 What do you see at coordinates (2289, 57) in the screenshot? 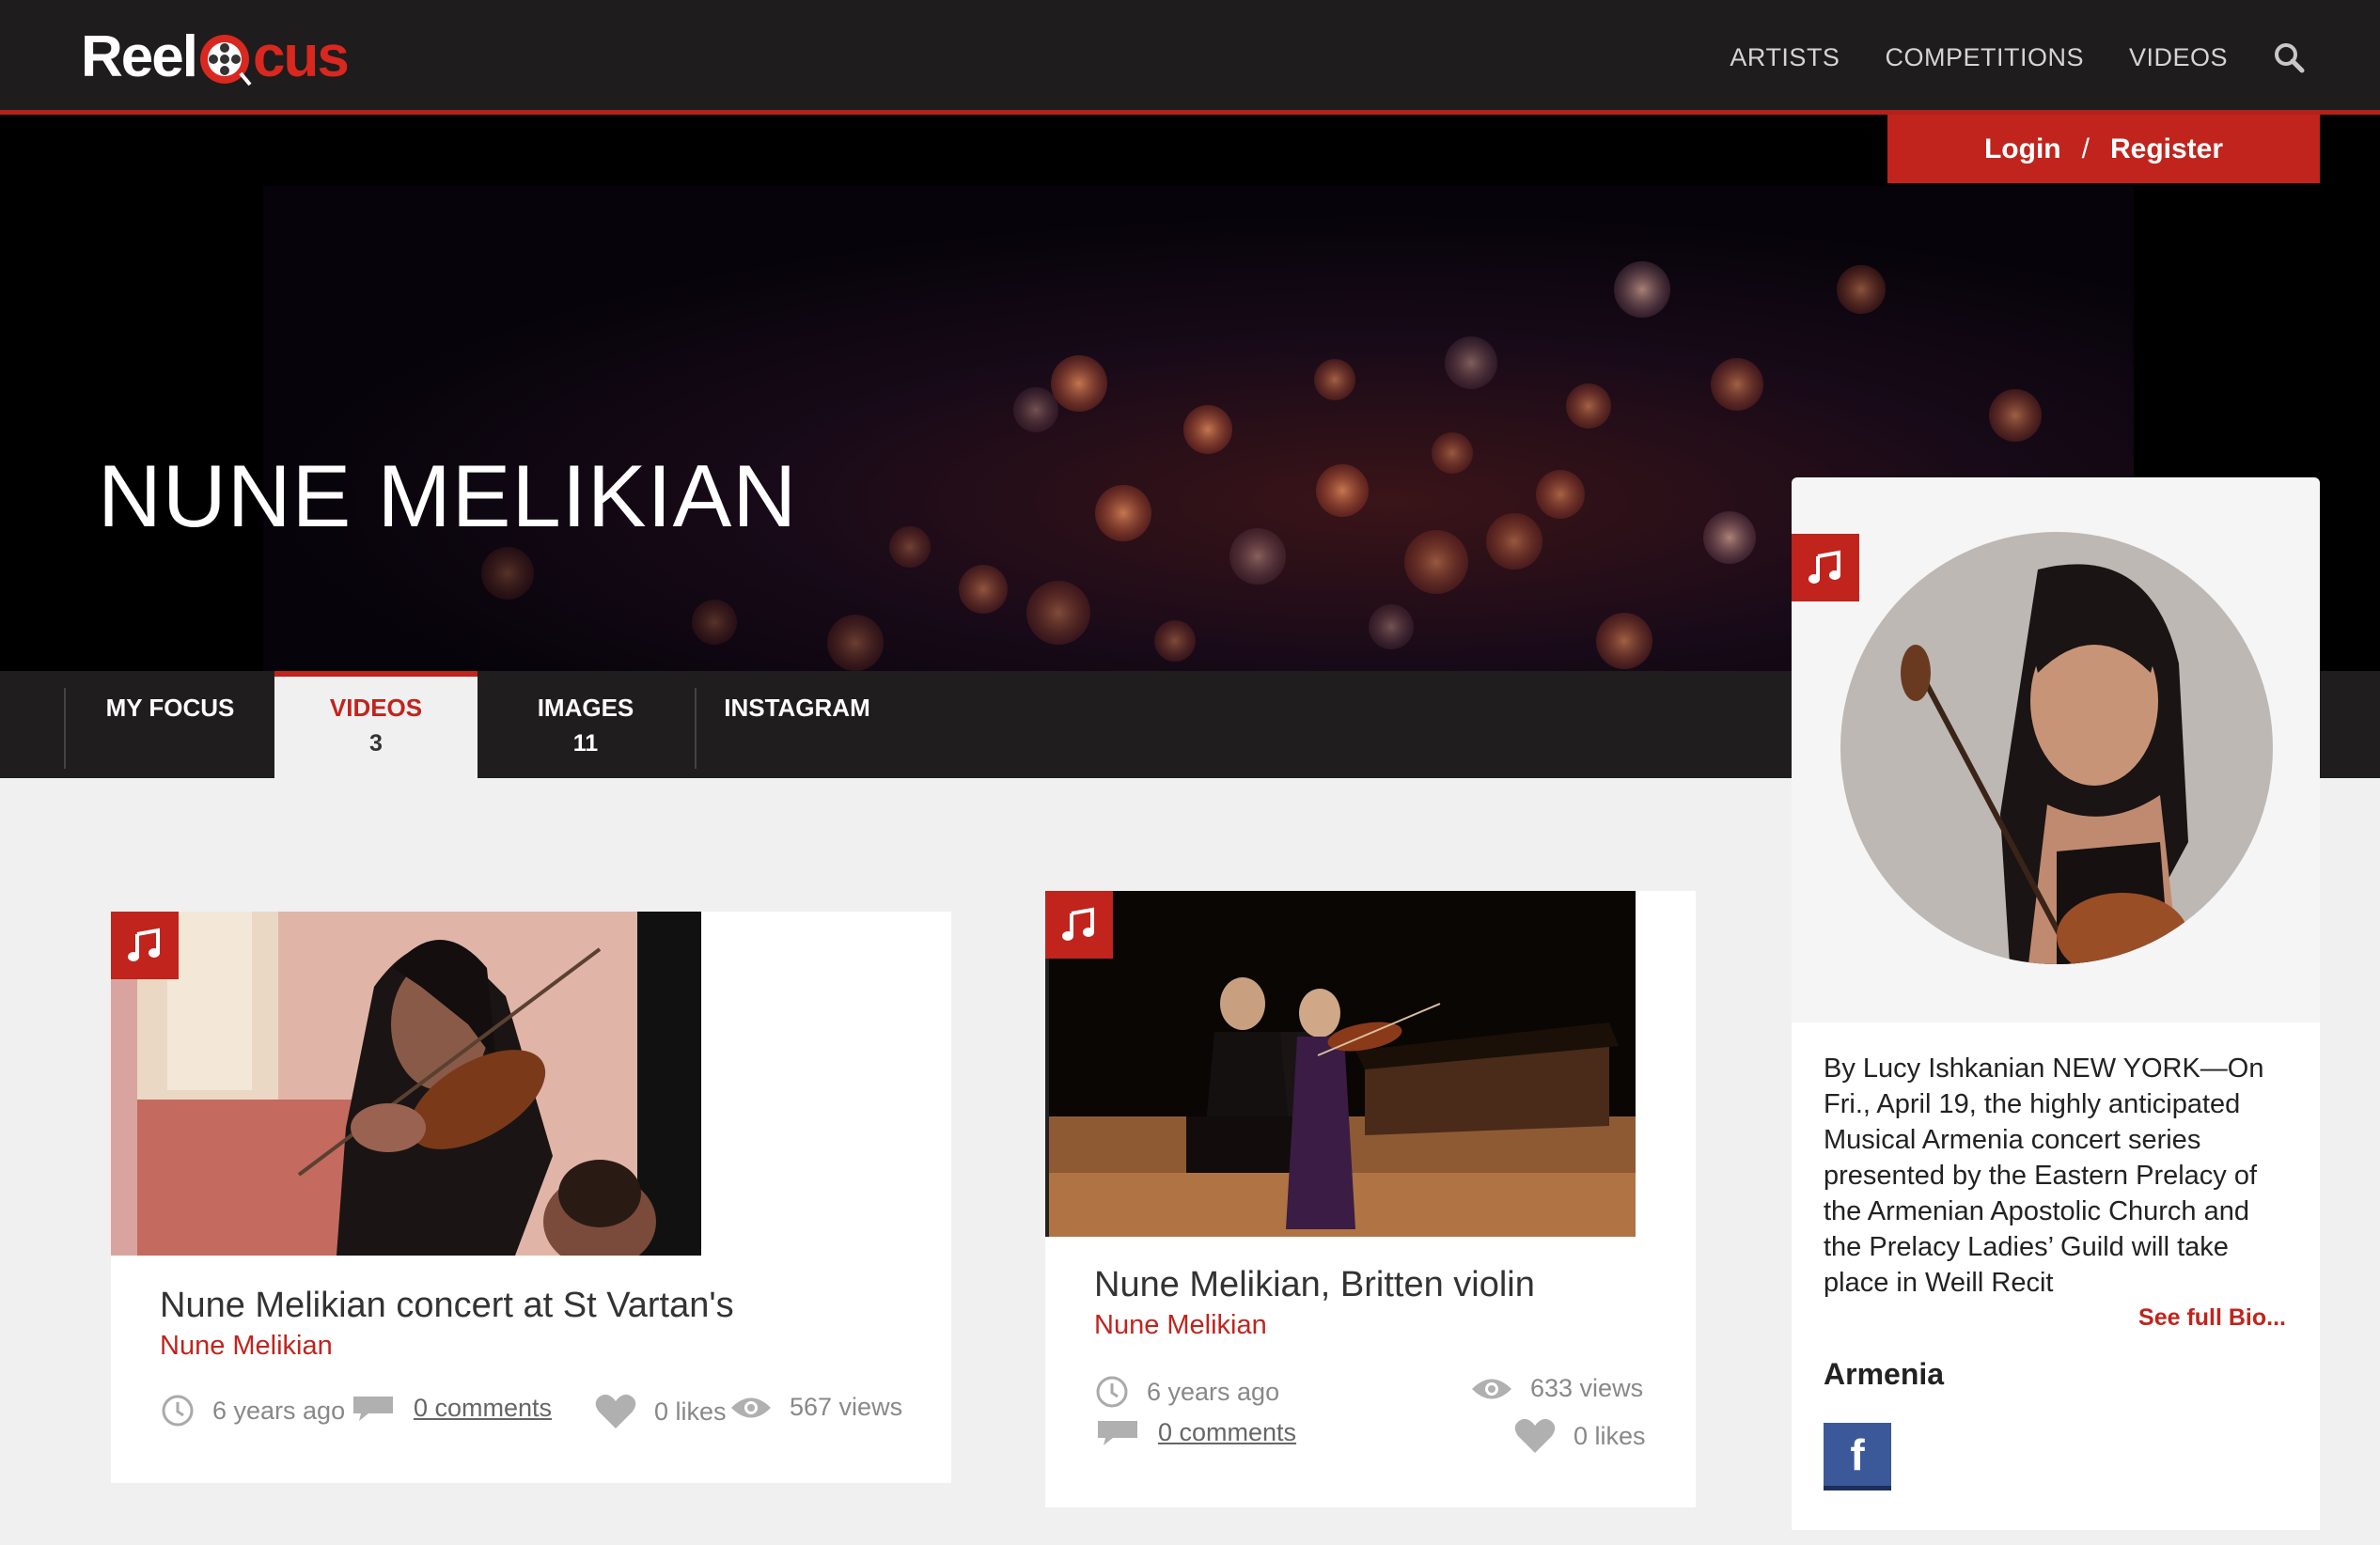
I see `search-icon` at bounding box center [2289, 57].